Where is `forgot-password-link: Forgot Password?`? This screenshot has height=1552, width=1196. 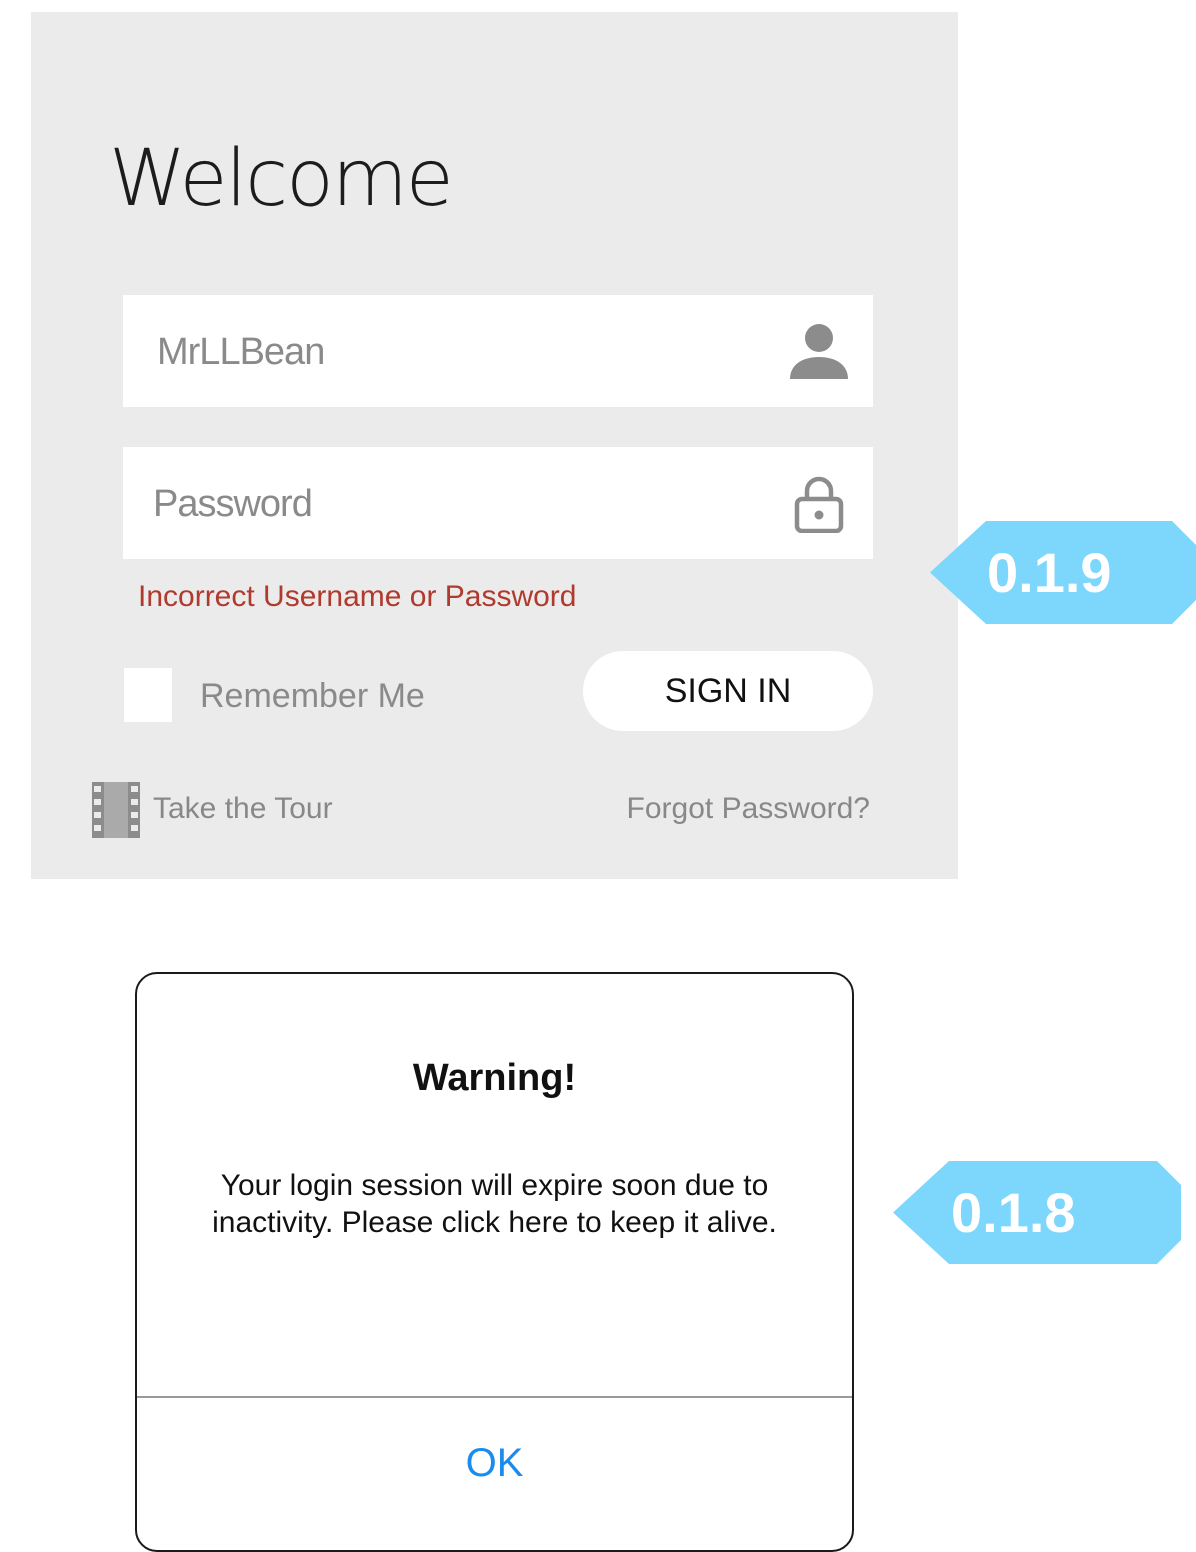
forgot-password-link: Forgot Password? is located at coordinates (748, 809).